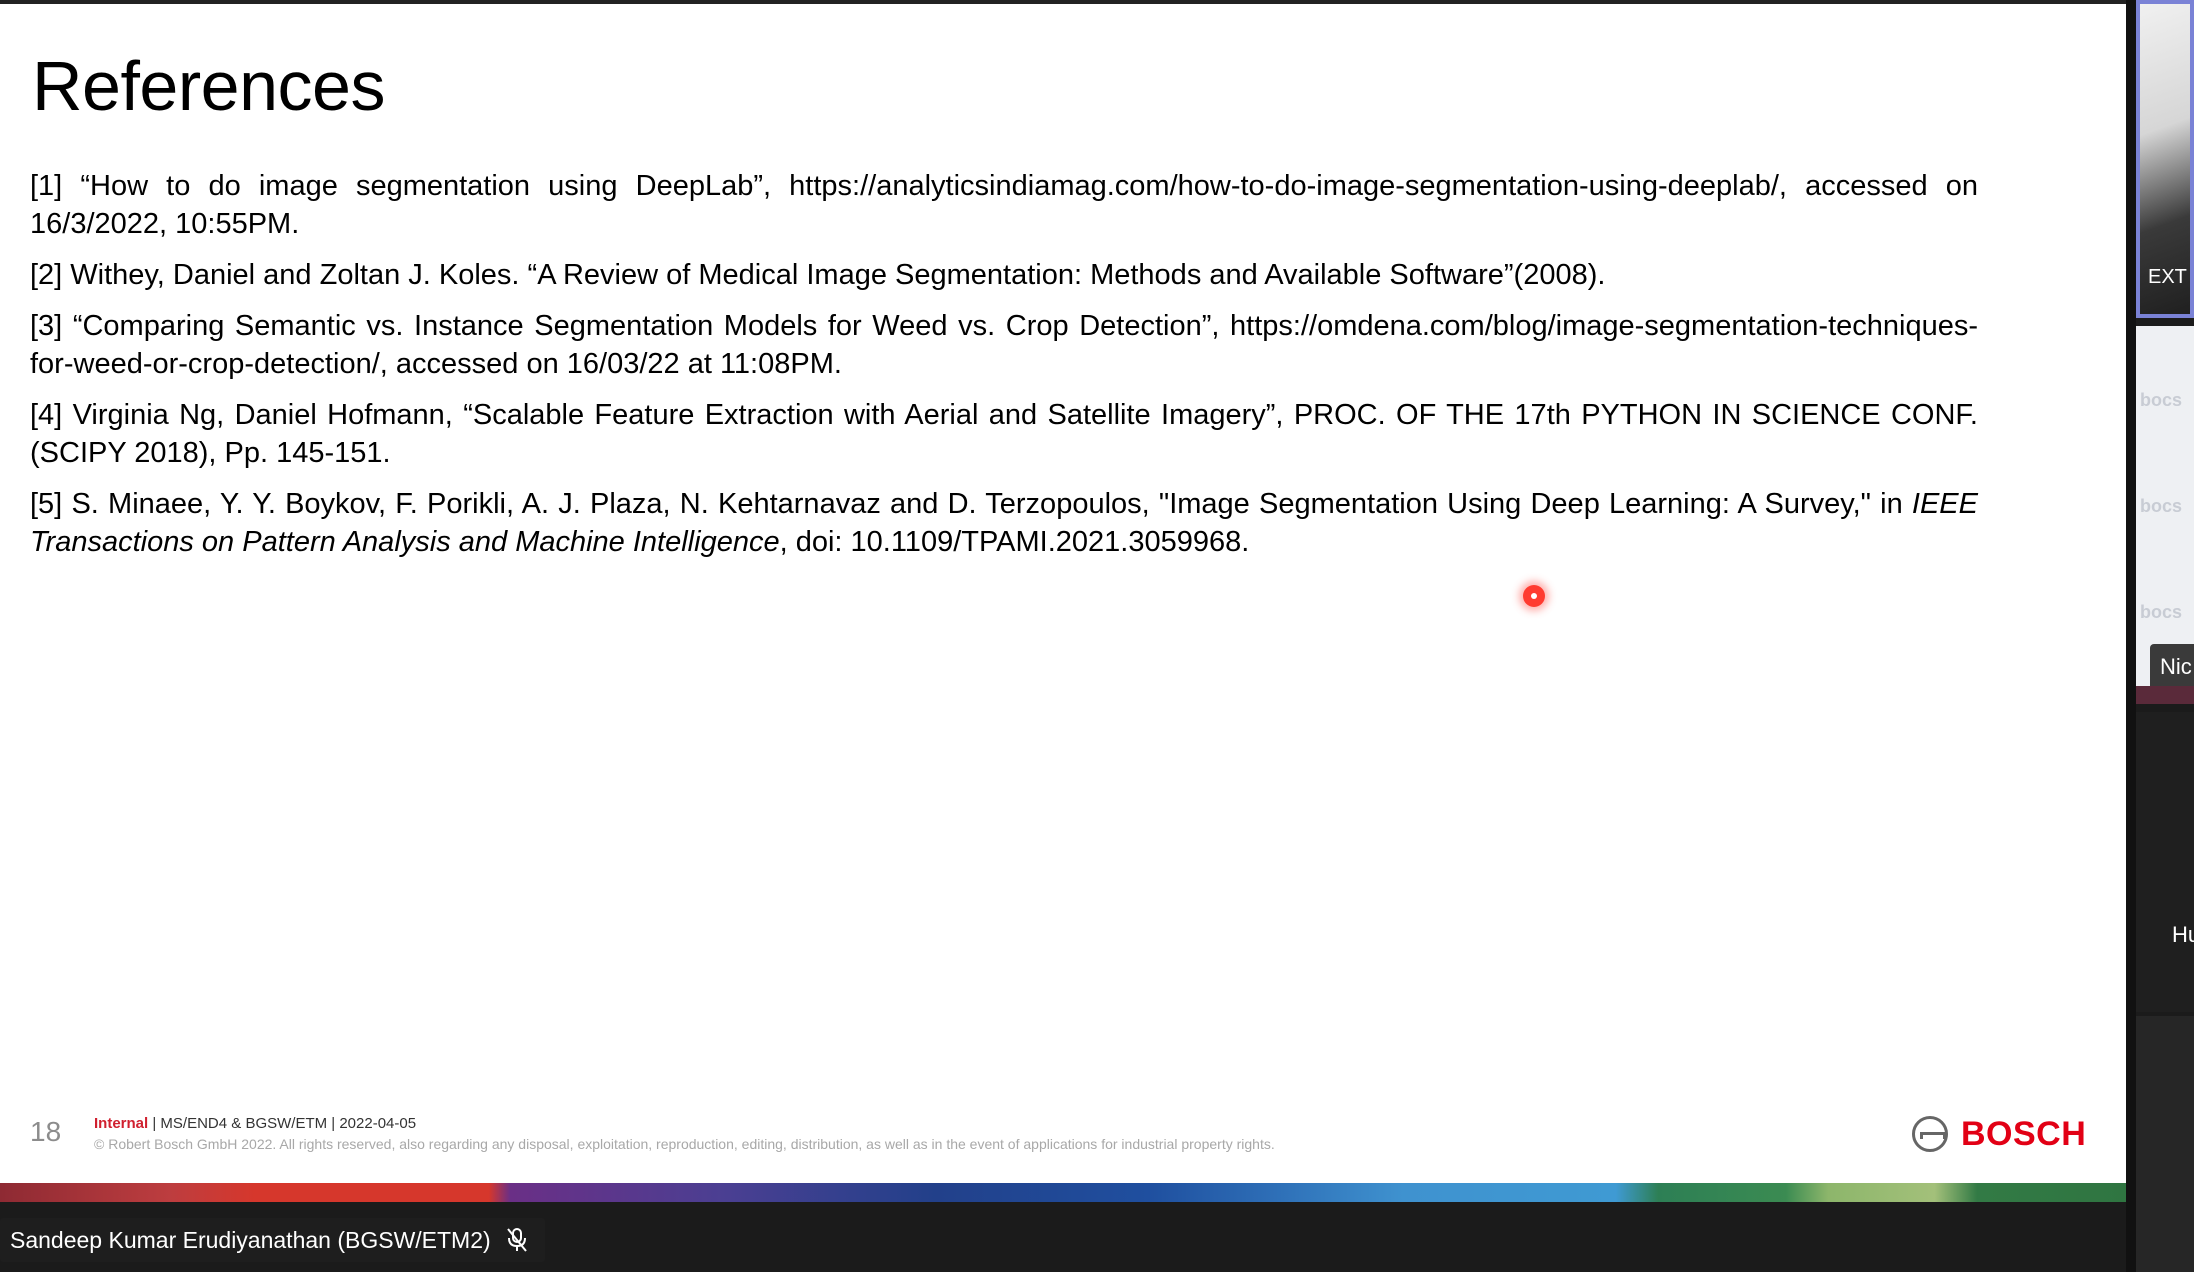 This screenshot has height=1272, width=2194. What do you see at coordinates (2167, 277) in the screenshot?
I see `participant-label-1: EXT` at bounding box center [2167, 277].